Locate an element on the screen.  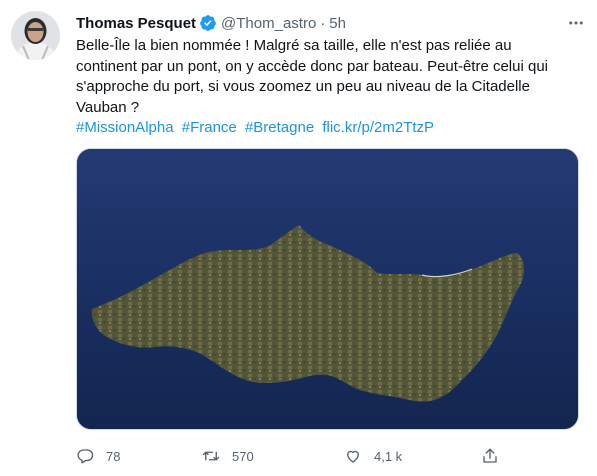
like-count: 4,1 k is located at coordinates (388, 456).